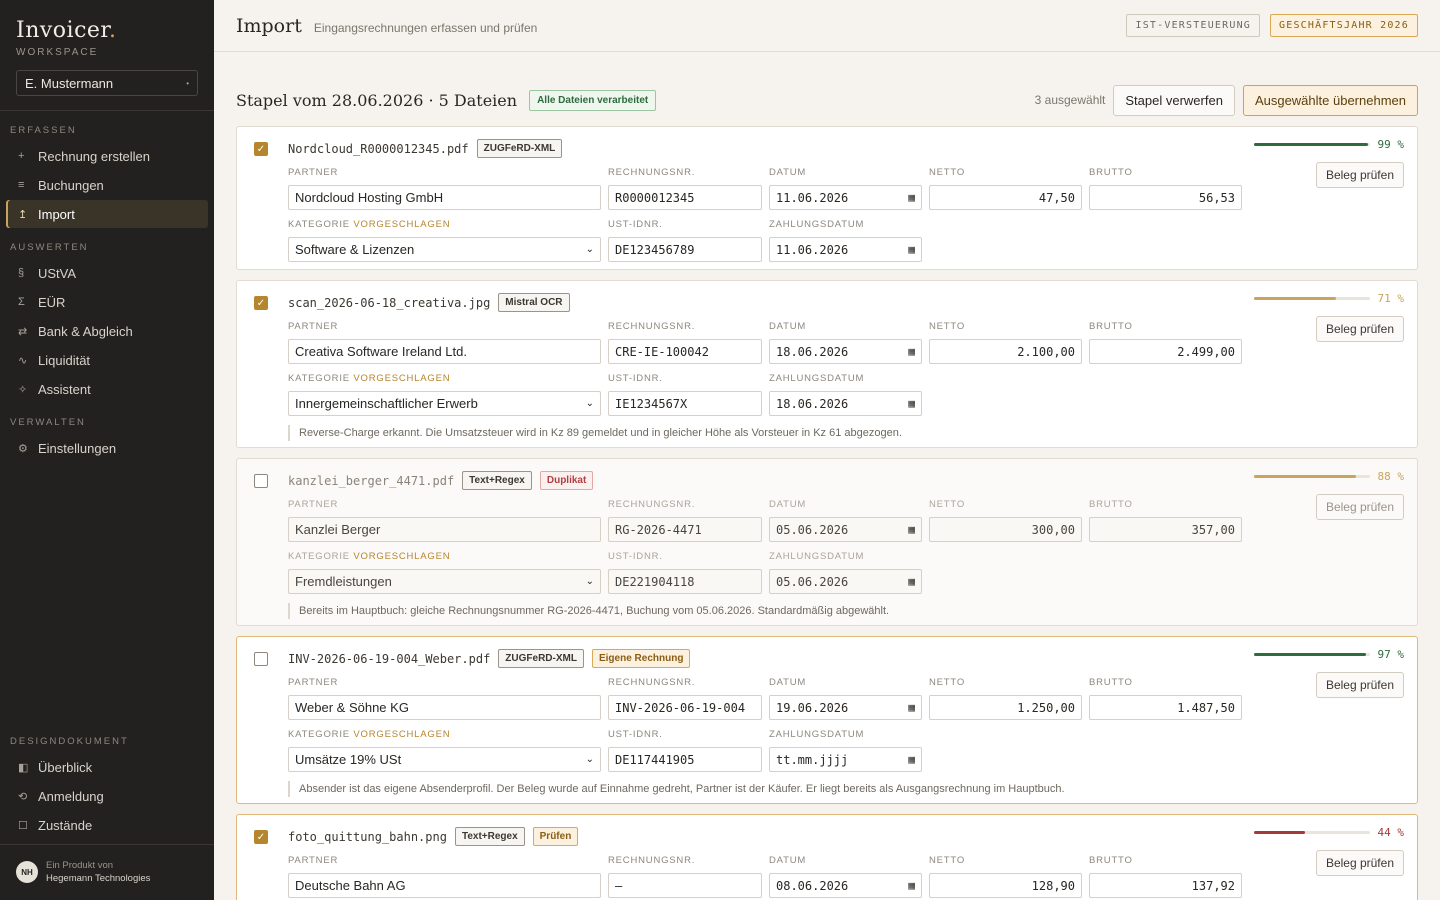  What do you see at coordinates (685, 707) in the screenshot?
I see `invoice-number-input: INV-2026-06-19-004` at bounding box center [685, 707].